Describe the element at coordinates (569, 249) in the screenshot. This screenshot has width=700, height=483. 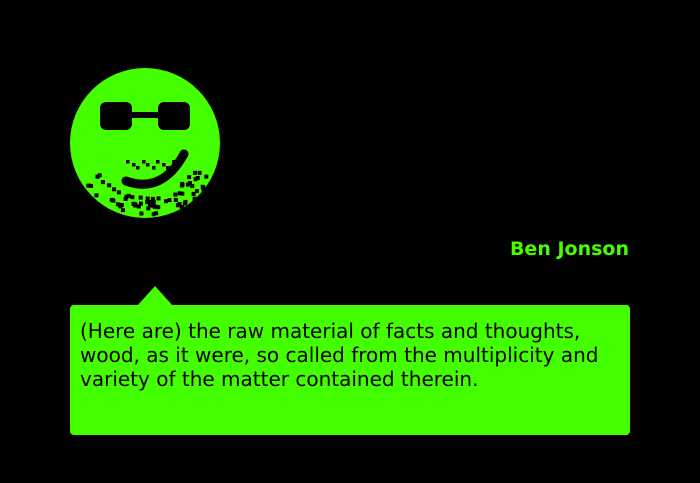
I see `quote-author: Ben Jonson` at that location.